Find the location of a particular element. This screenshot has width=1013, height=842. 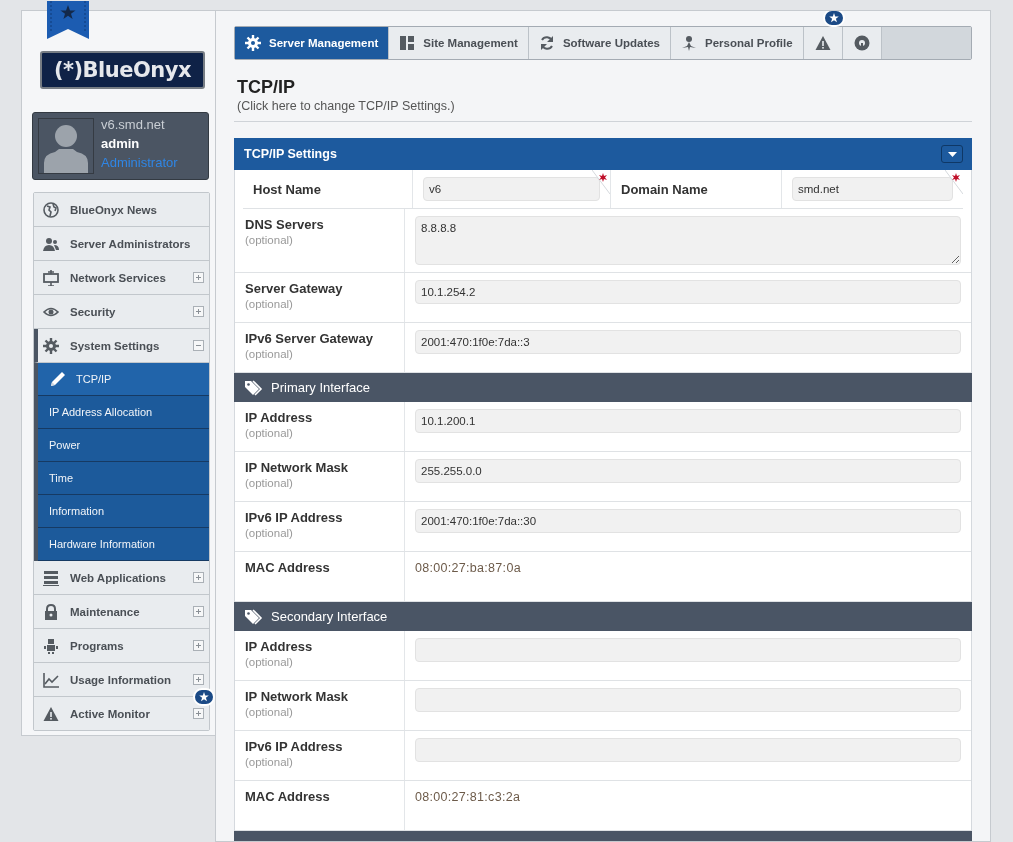

submenu-item: TCP/IP is located at coordinates (123, 379).